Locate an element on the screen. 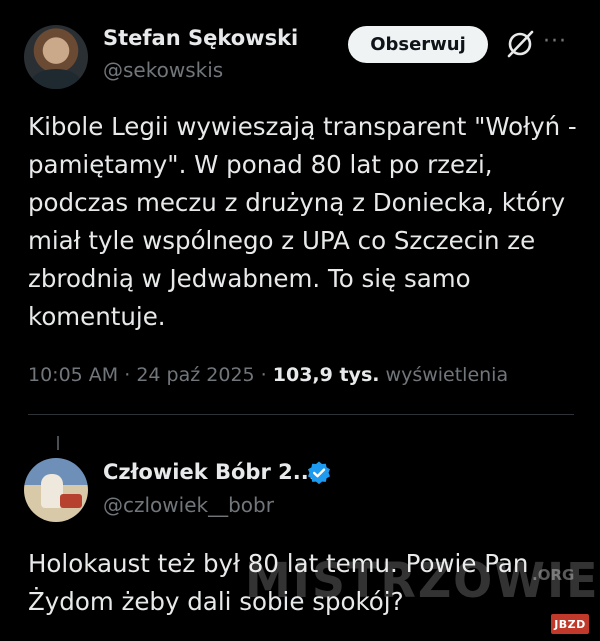 Image resolution: width=600 pixels, height=641 pixels. thread-line is located at coordinates (58, 443).